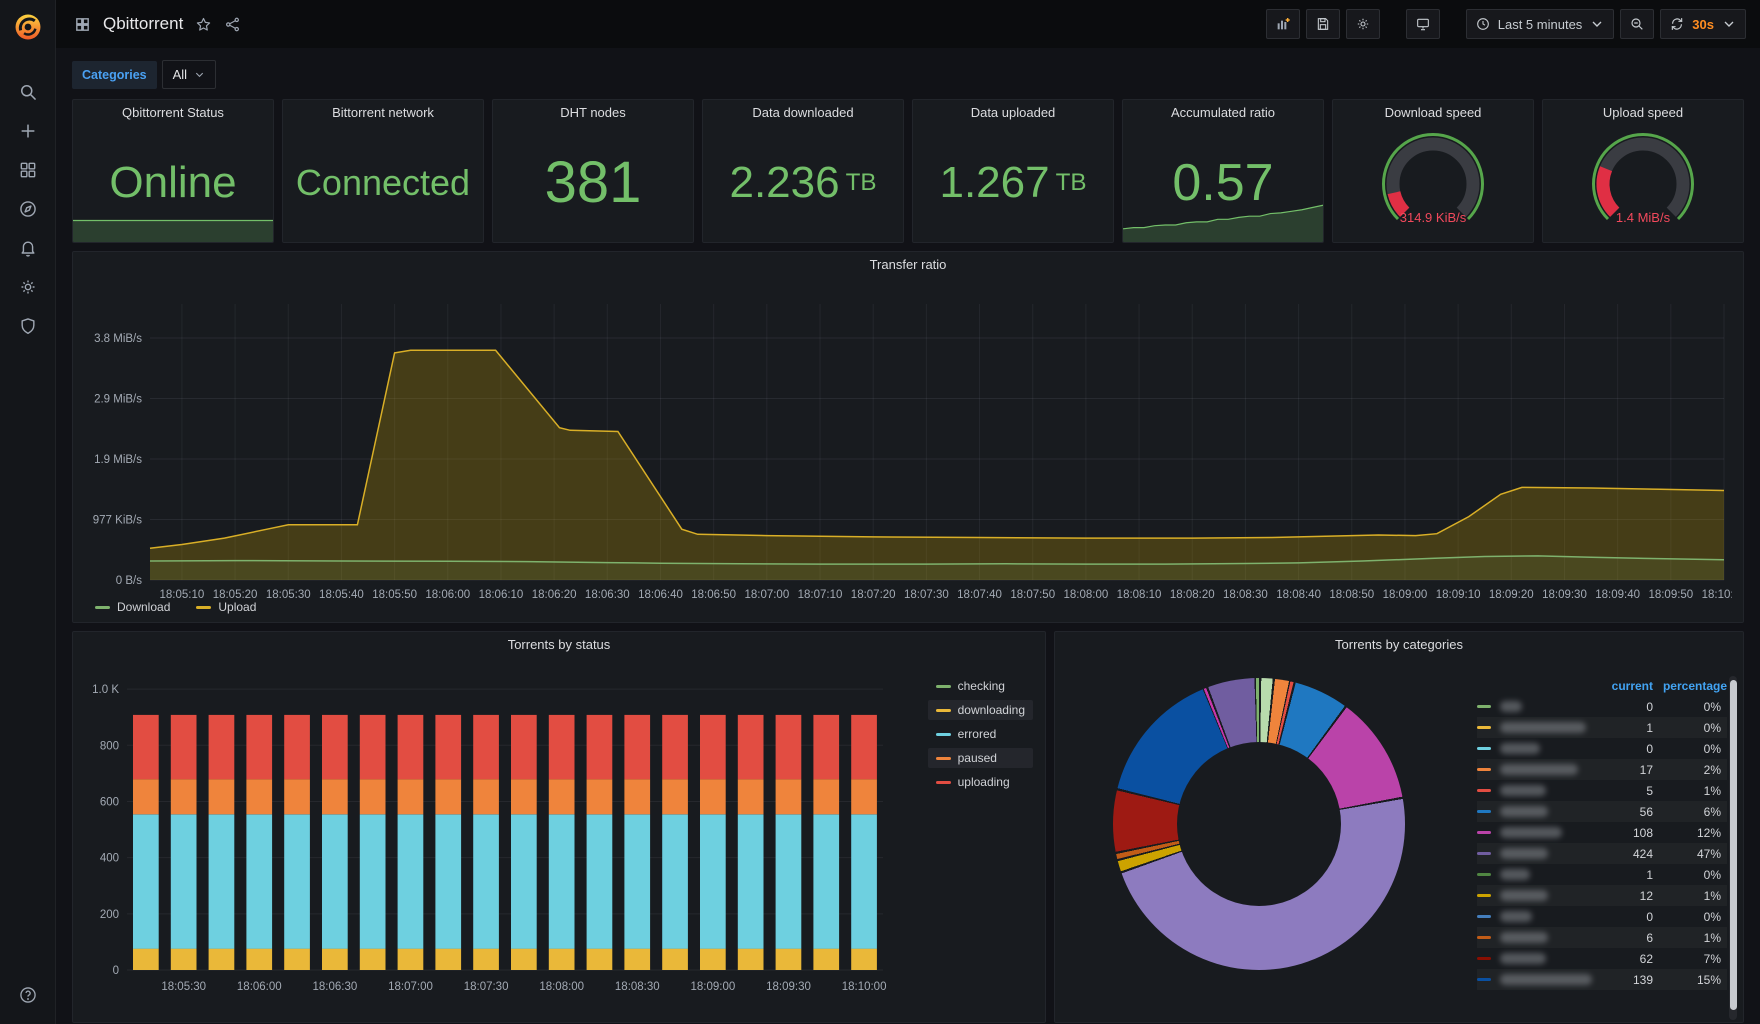  What do you see at coordinates (28, 247) in the screenshot?
I see `alerting-bell-icon` at bounding box center [28, 247].